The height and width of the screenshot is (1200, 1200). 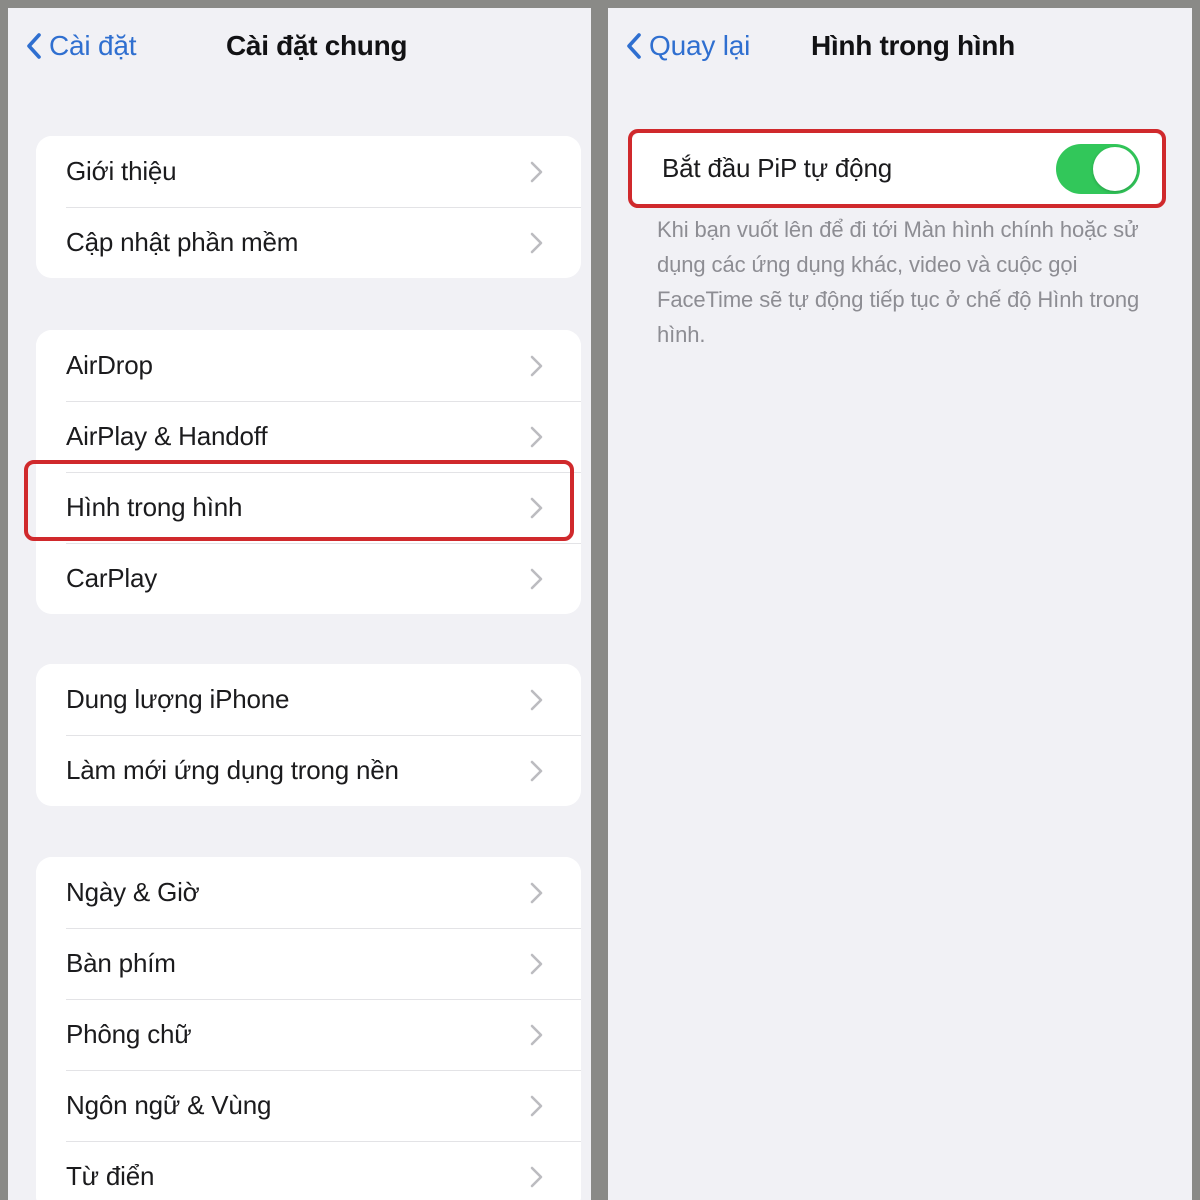 I want to click on list-item-label: Dung lượng iPhone, so click(x=178, y=699).